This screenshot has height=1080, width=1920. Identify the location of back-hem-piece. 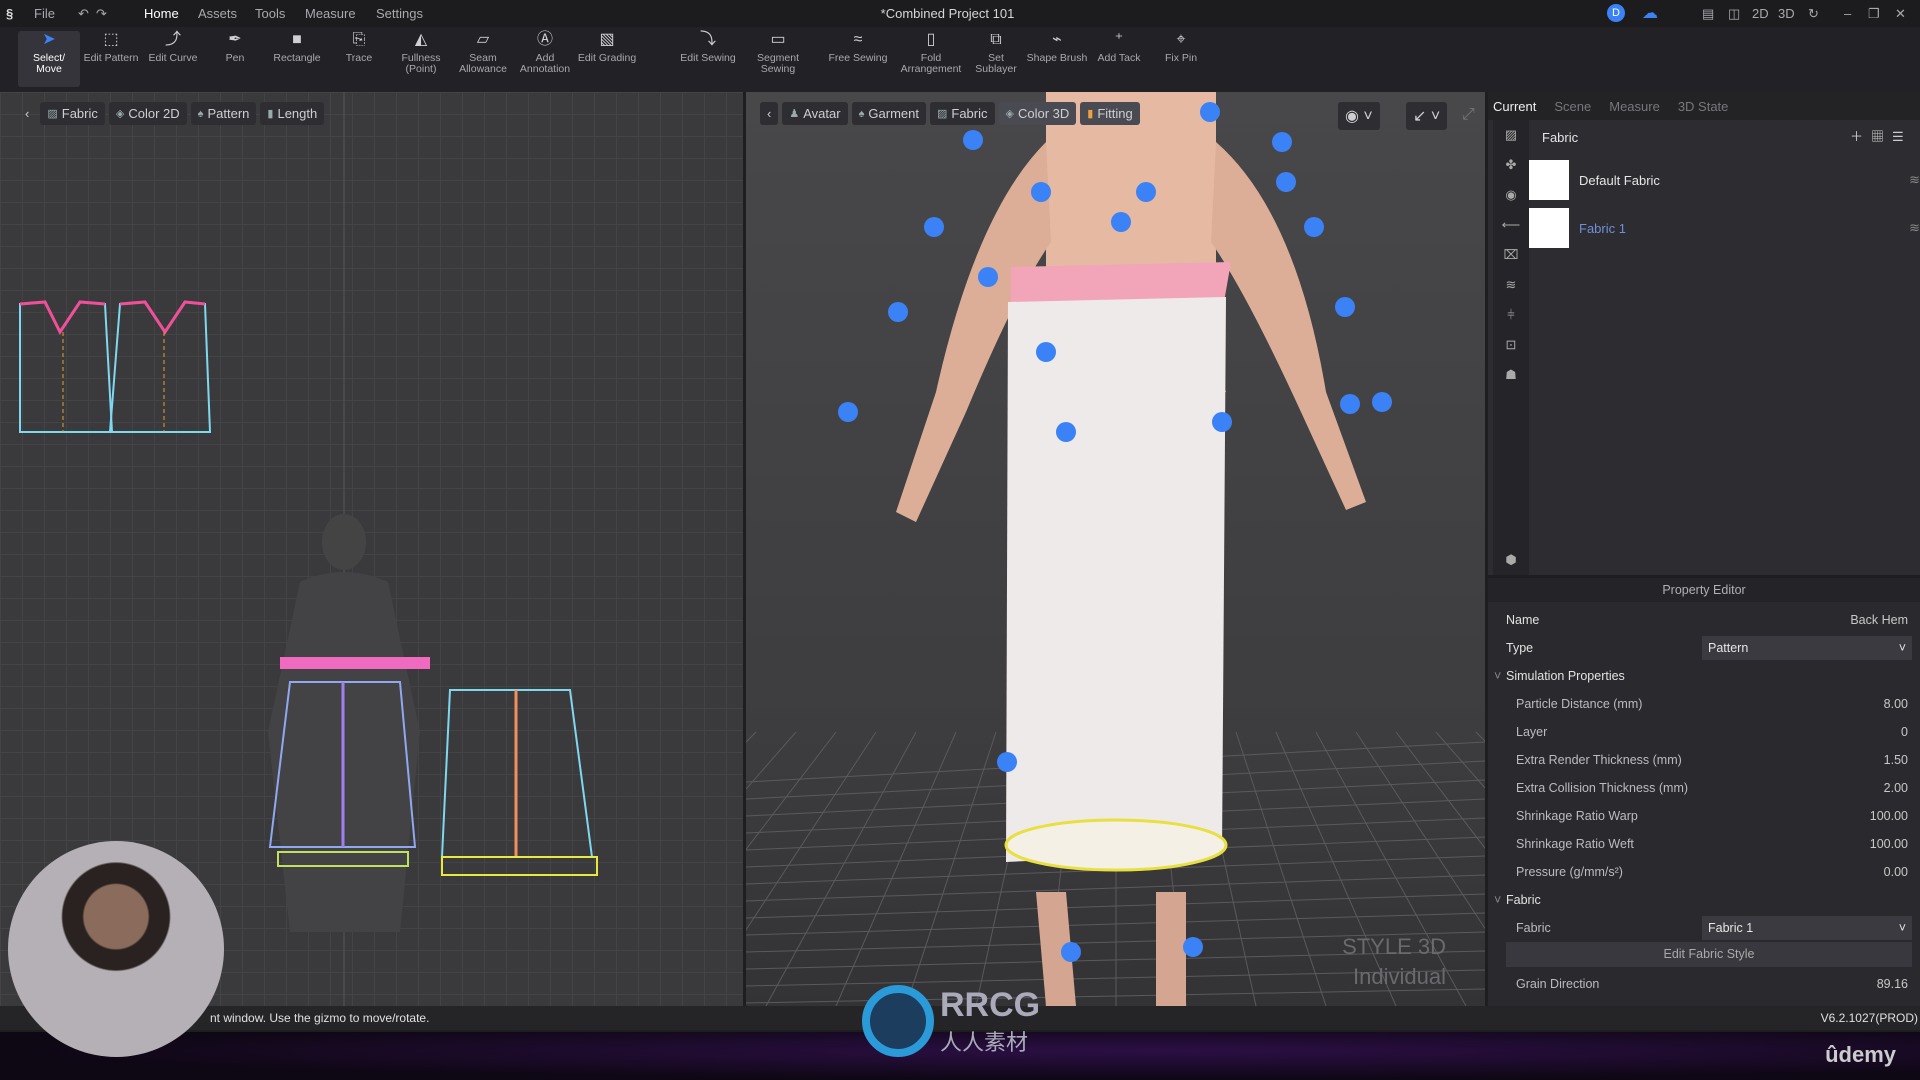
(519, 866).